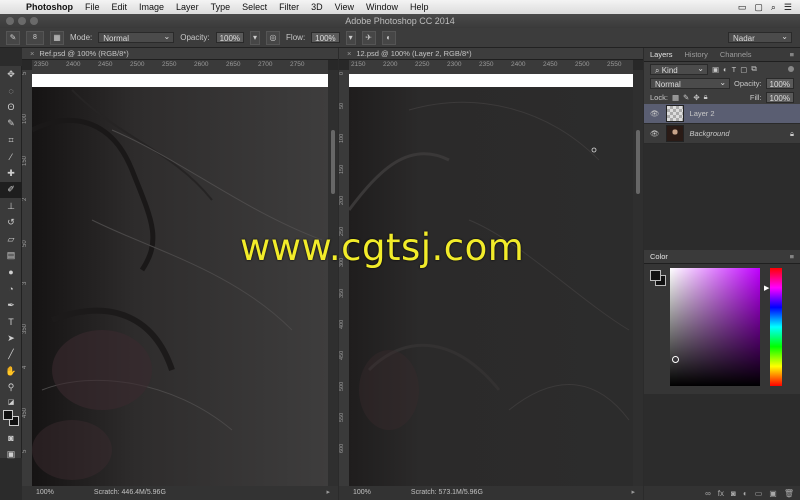 This screenshot has height=500, width=800. I want to click on flow-field: 100%, so click(325, 37).